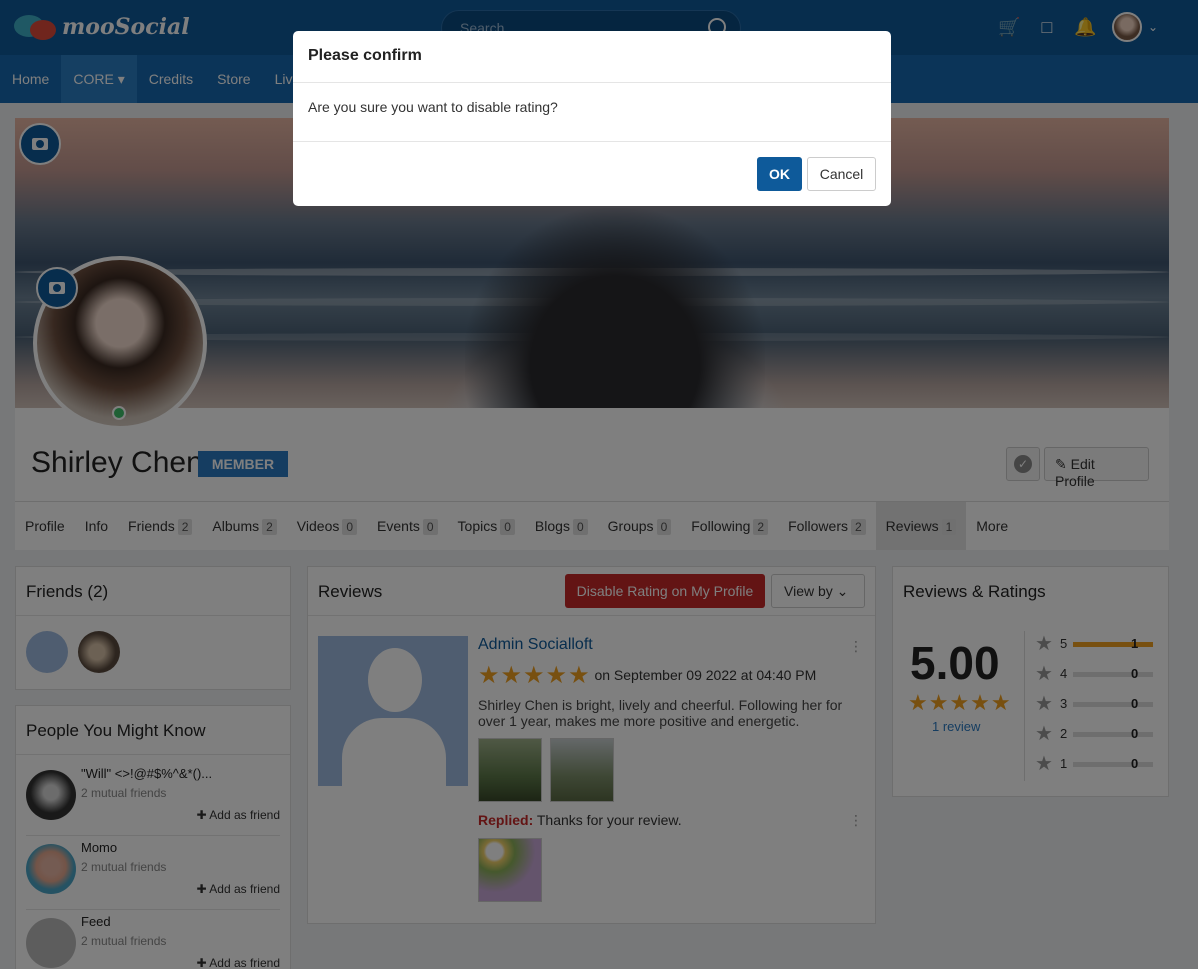 The height and width of the screenshot is (969, 1198). Describe the element at coordinates (592, 57) in the screenshot. I see `dialog-title: Please confirm` at that location.